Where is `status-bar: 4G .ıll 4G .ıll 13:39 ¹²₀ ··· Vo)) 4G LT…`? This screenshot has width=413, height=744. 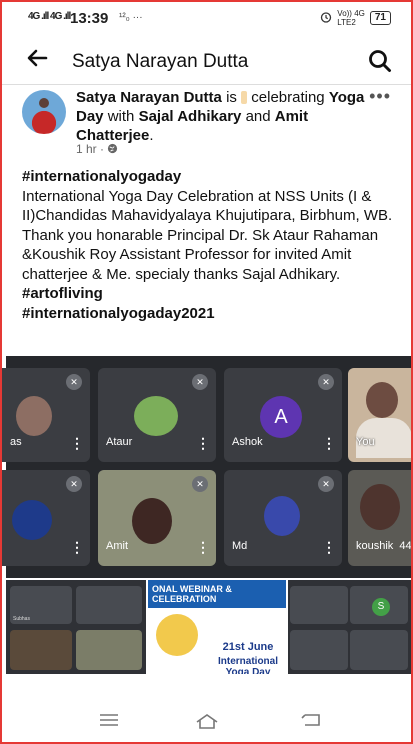
status-bar: 4G .ıll 4G .ıll 13:39 ¹²₀ ··· Vo)) 4G LT… is located at coordinates (206, 19).